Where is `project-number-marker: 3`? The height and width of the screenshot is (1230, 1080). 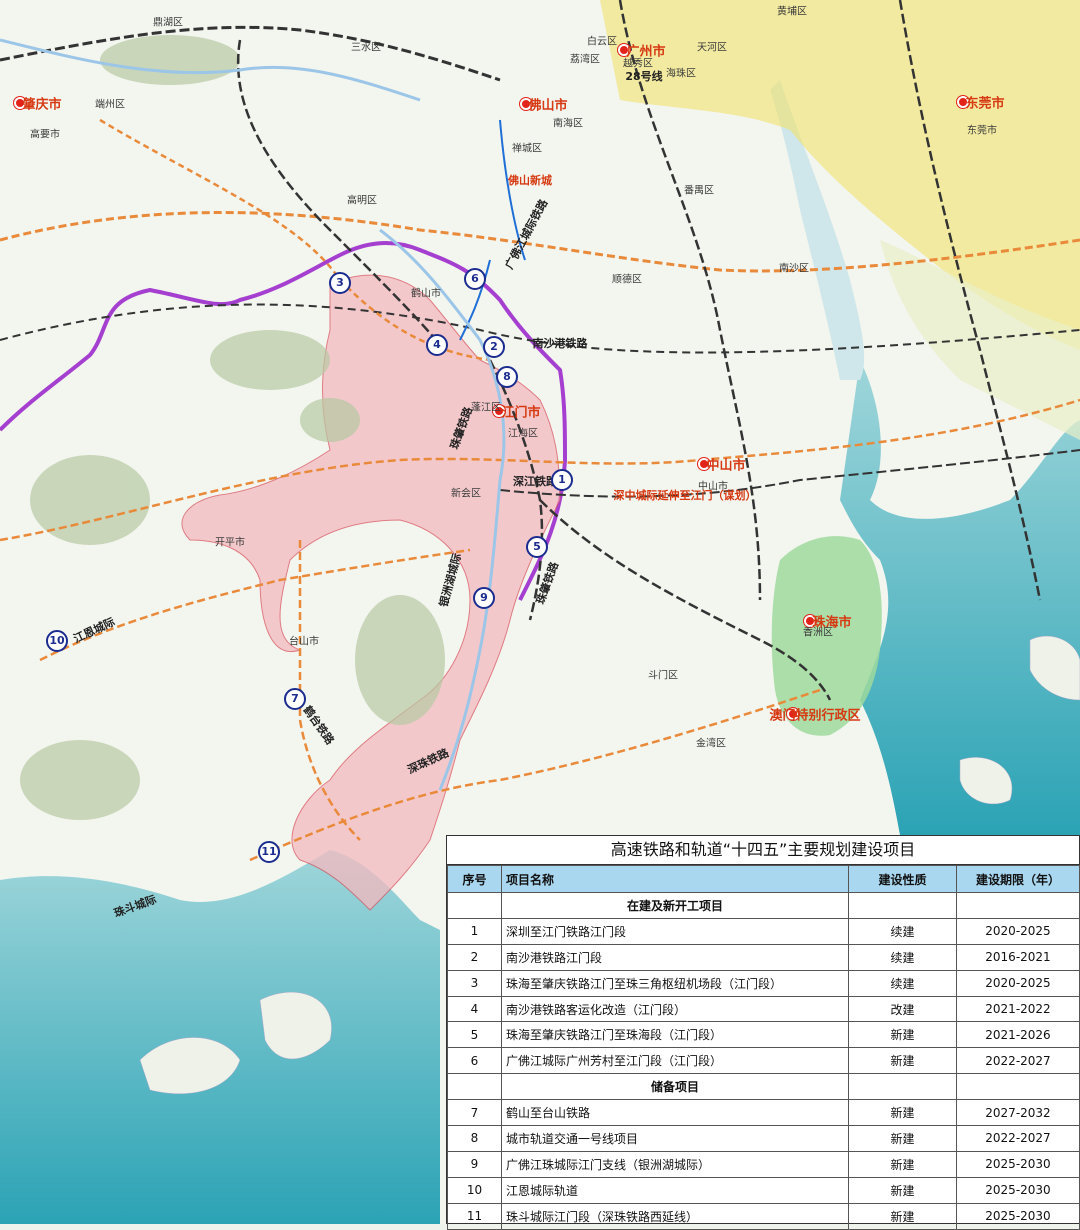
project-number-marker: 3 is located at coordinates (340, 283).